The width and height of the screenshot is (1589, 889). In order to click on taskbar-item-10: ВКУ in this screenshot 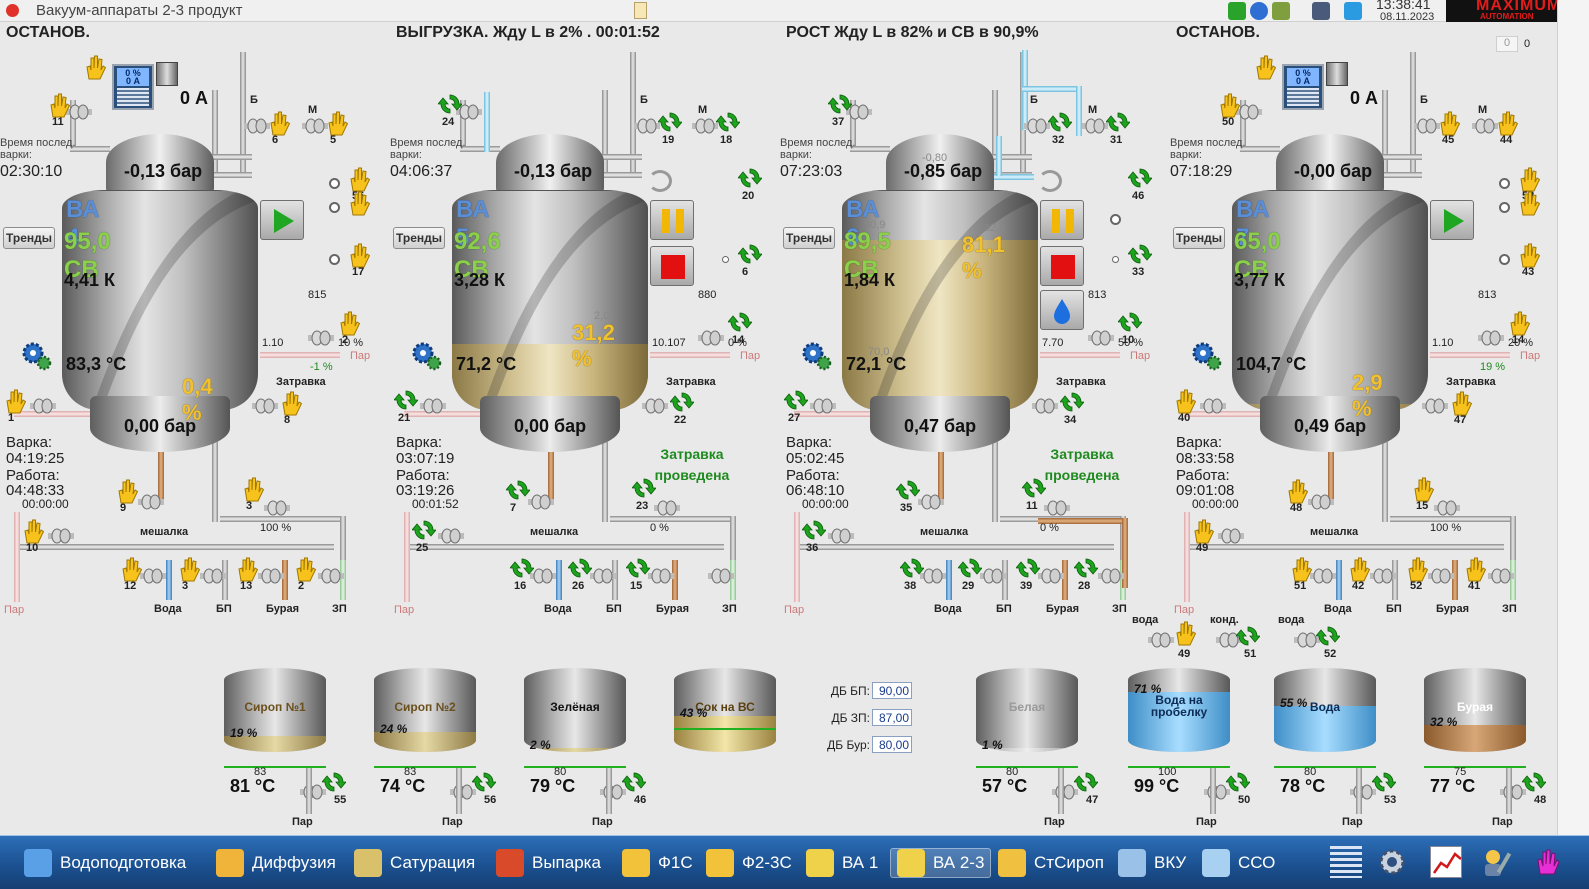, I will do `click(1152, 863)`.